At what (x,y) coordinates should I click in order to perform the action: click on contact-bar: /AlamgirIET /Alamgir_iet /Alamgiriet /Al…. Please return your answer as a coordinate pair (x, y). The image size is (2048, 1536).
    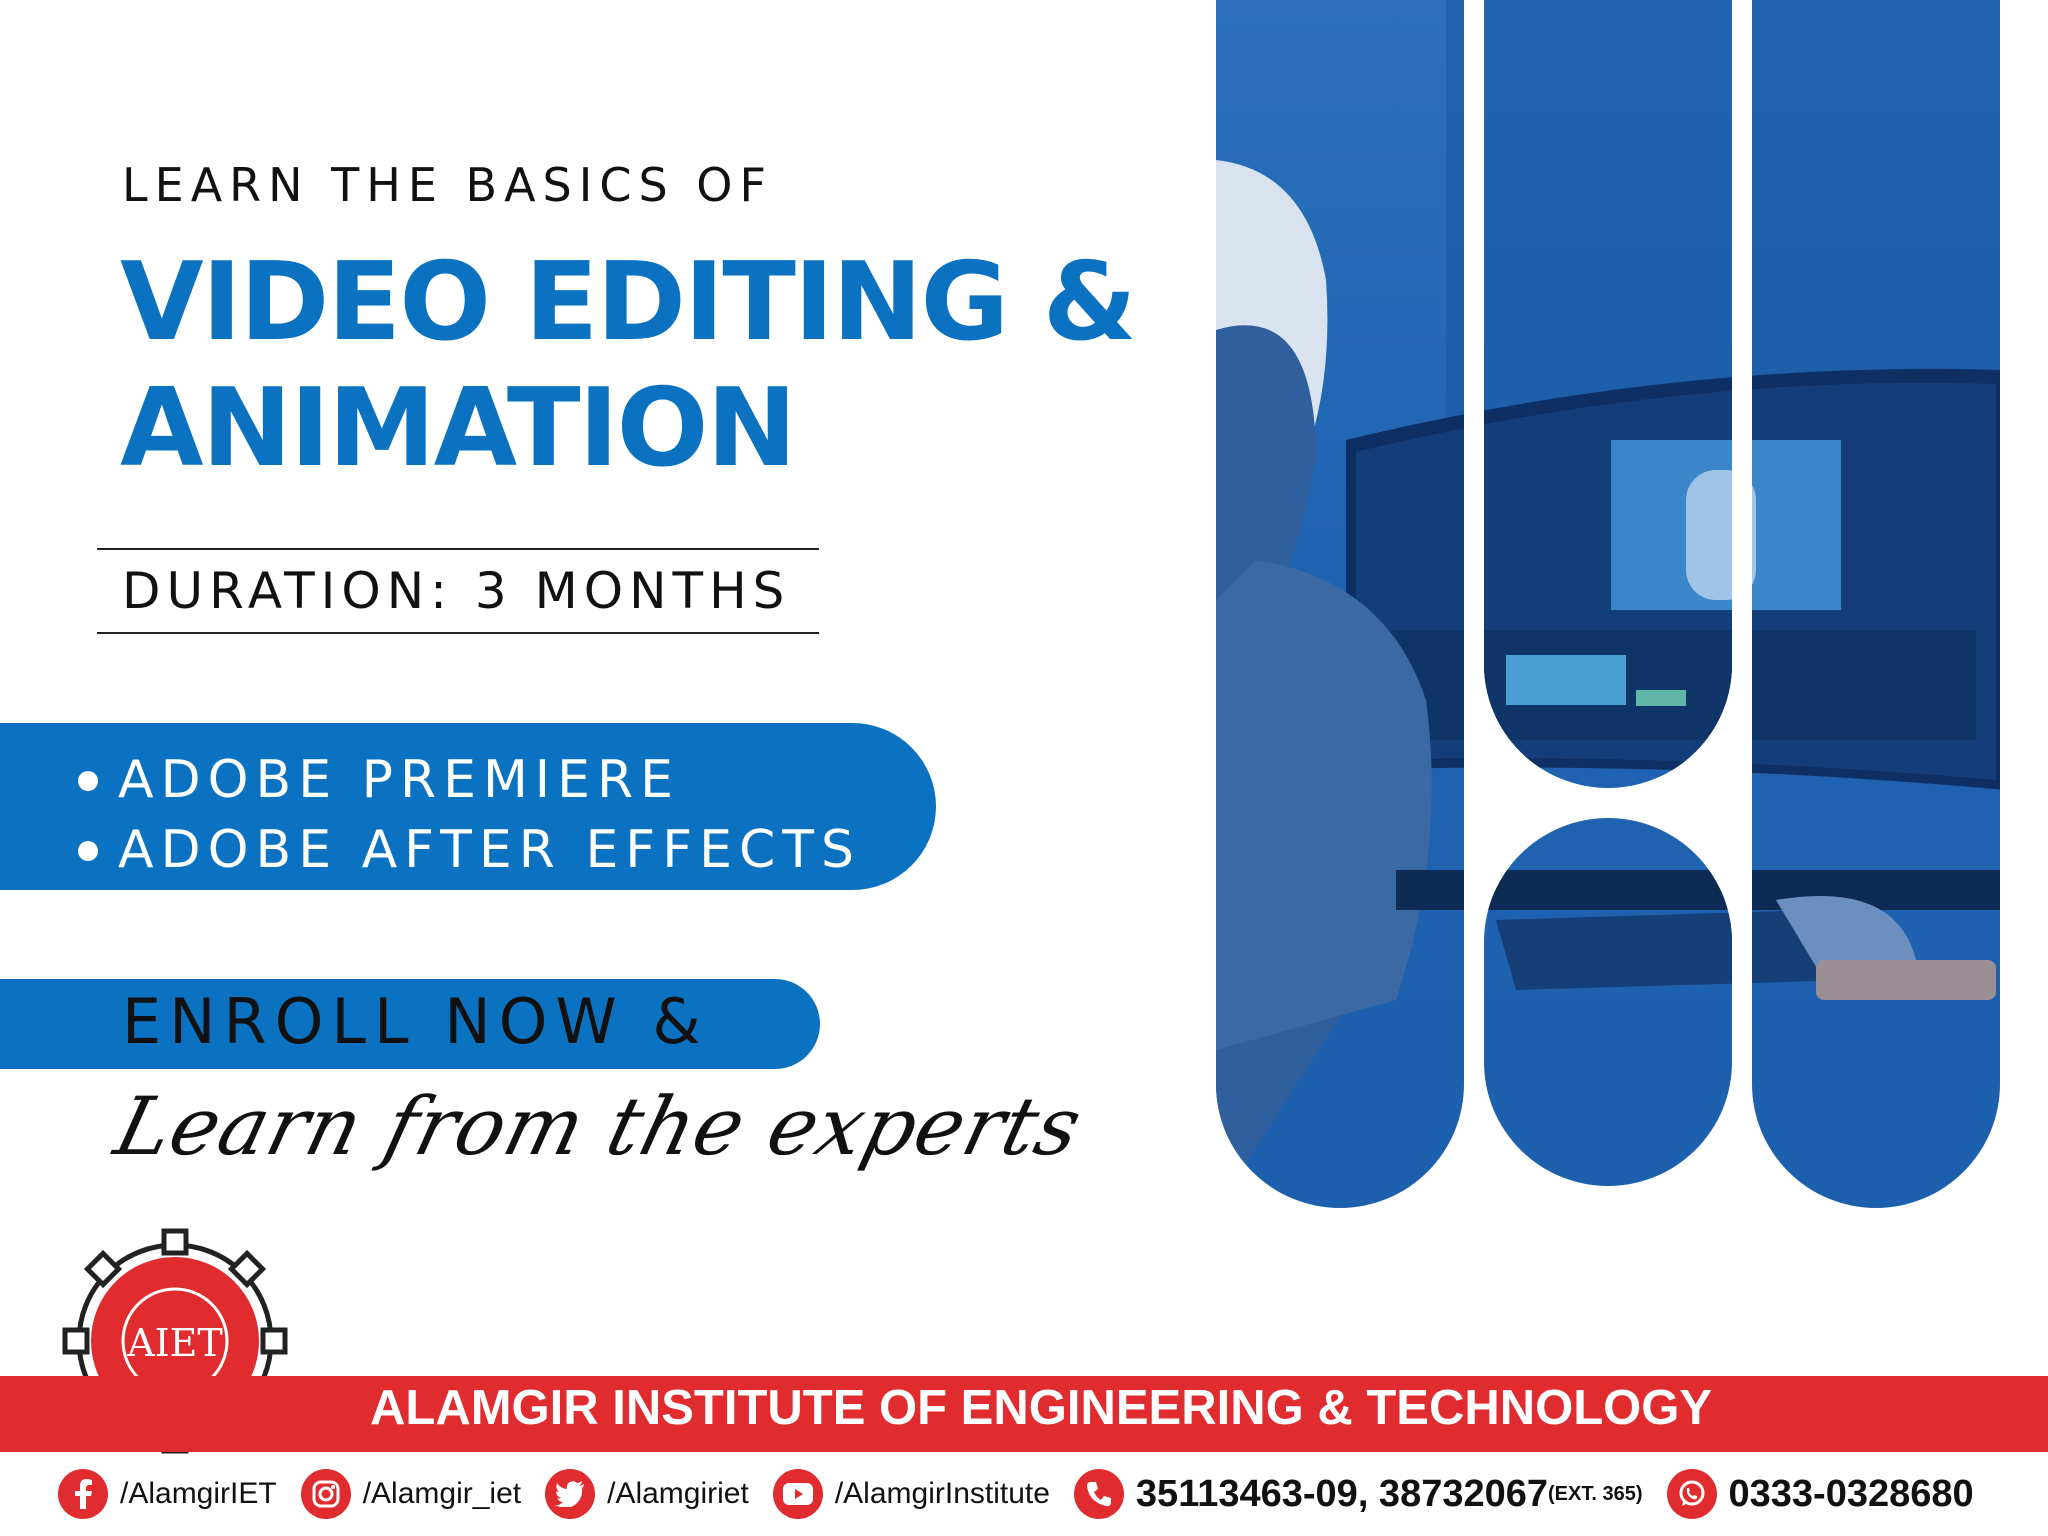
    Looking at the image, I should click on (1024, 1494).